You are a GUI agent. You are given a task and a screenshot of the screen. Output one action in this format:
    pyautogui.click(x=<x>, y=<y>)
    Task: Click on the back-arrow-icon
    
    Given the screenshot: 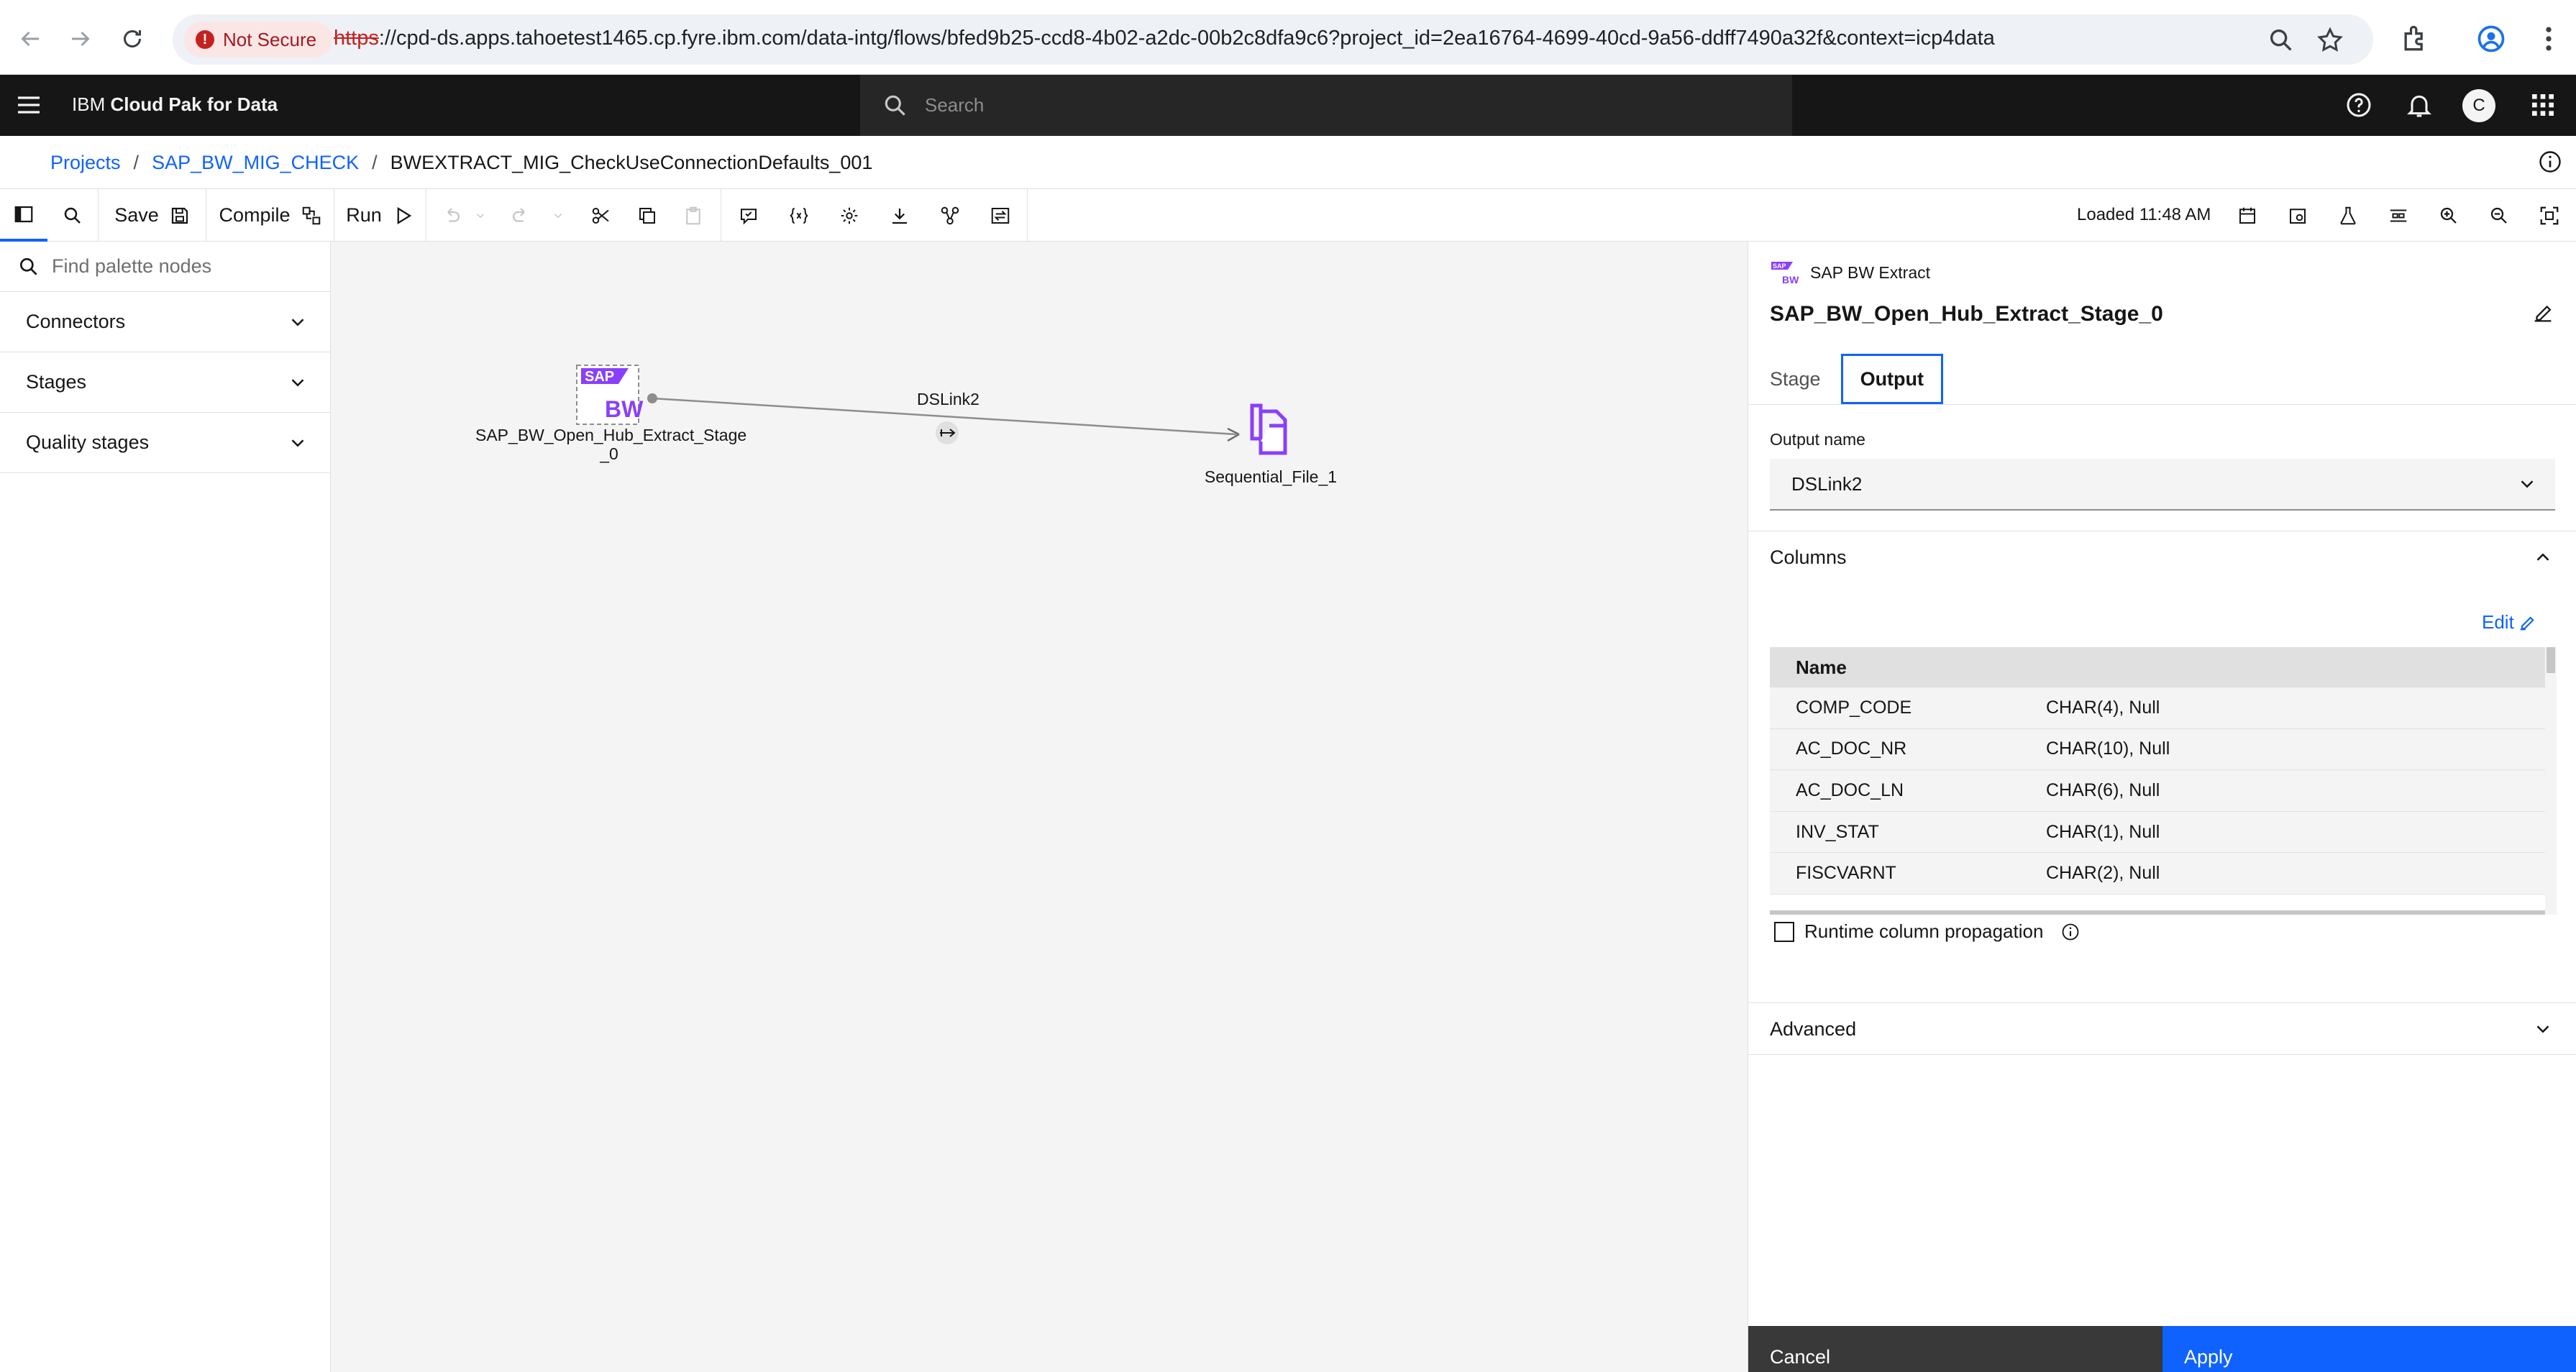 What is the action you would take?
    pyautogui.click(x=30, y=39)
    